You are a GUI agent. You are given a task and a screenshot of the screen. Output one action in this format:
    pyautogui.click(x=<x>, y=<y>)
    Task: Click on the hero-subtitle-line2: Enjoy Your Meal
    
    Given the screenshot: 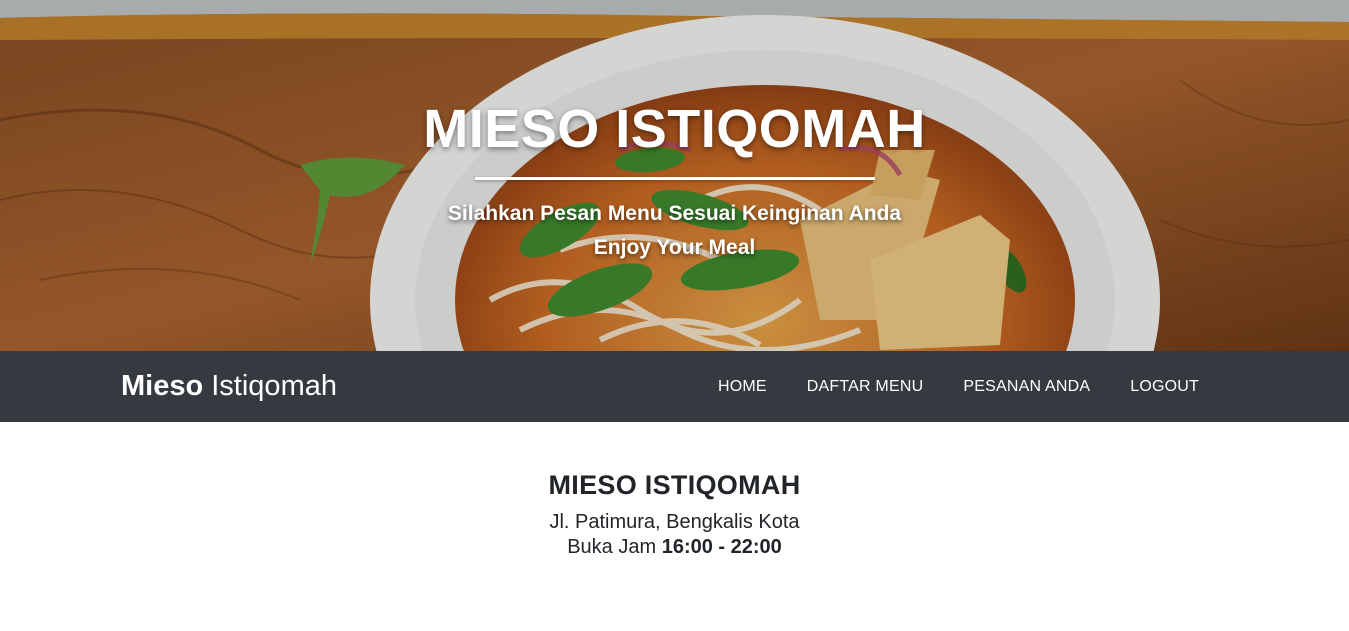 What is the action you would take?
    pyautogui.click(x=674, y=247)
    